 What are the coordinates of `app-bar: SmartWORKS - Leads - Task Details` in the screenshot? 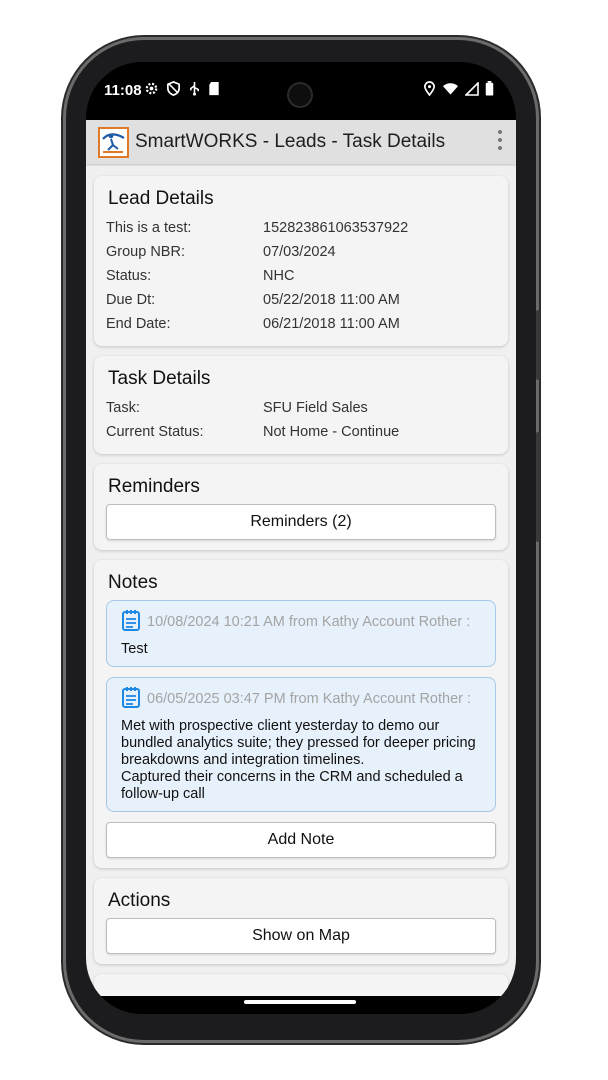 It's located at (301, 142).